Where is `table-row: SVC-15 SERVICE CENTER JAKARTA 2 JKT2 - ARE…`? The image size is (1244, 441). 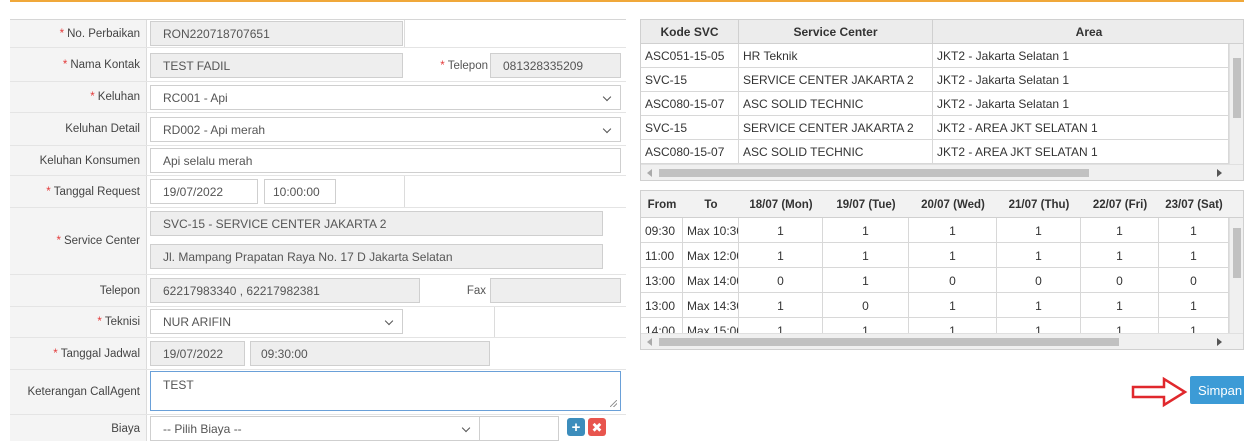 table-row: SVC-15 SERVICE CENTER JAKARTA 2 JKT2 - ARE… is located at coordinates (935, 128).